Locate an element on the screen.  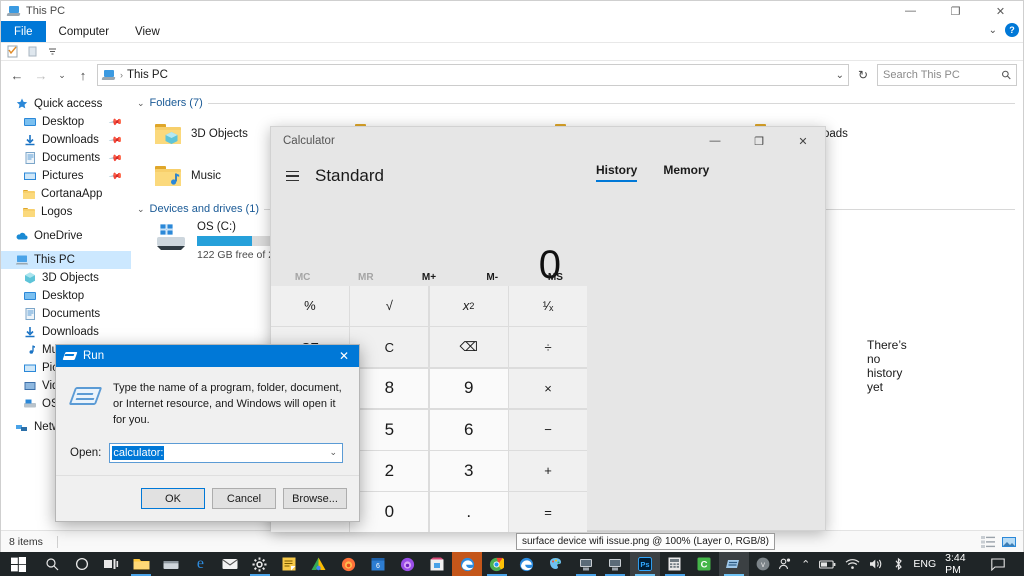
open-combobox: calculator: ⌄ is located at coordinates (226, 452).